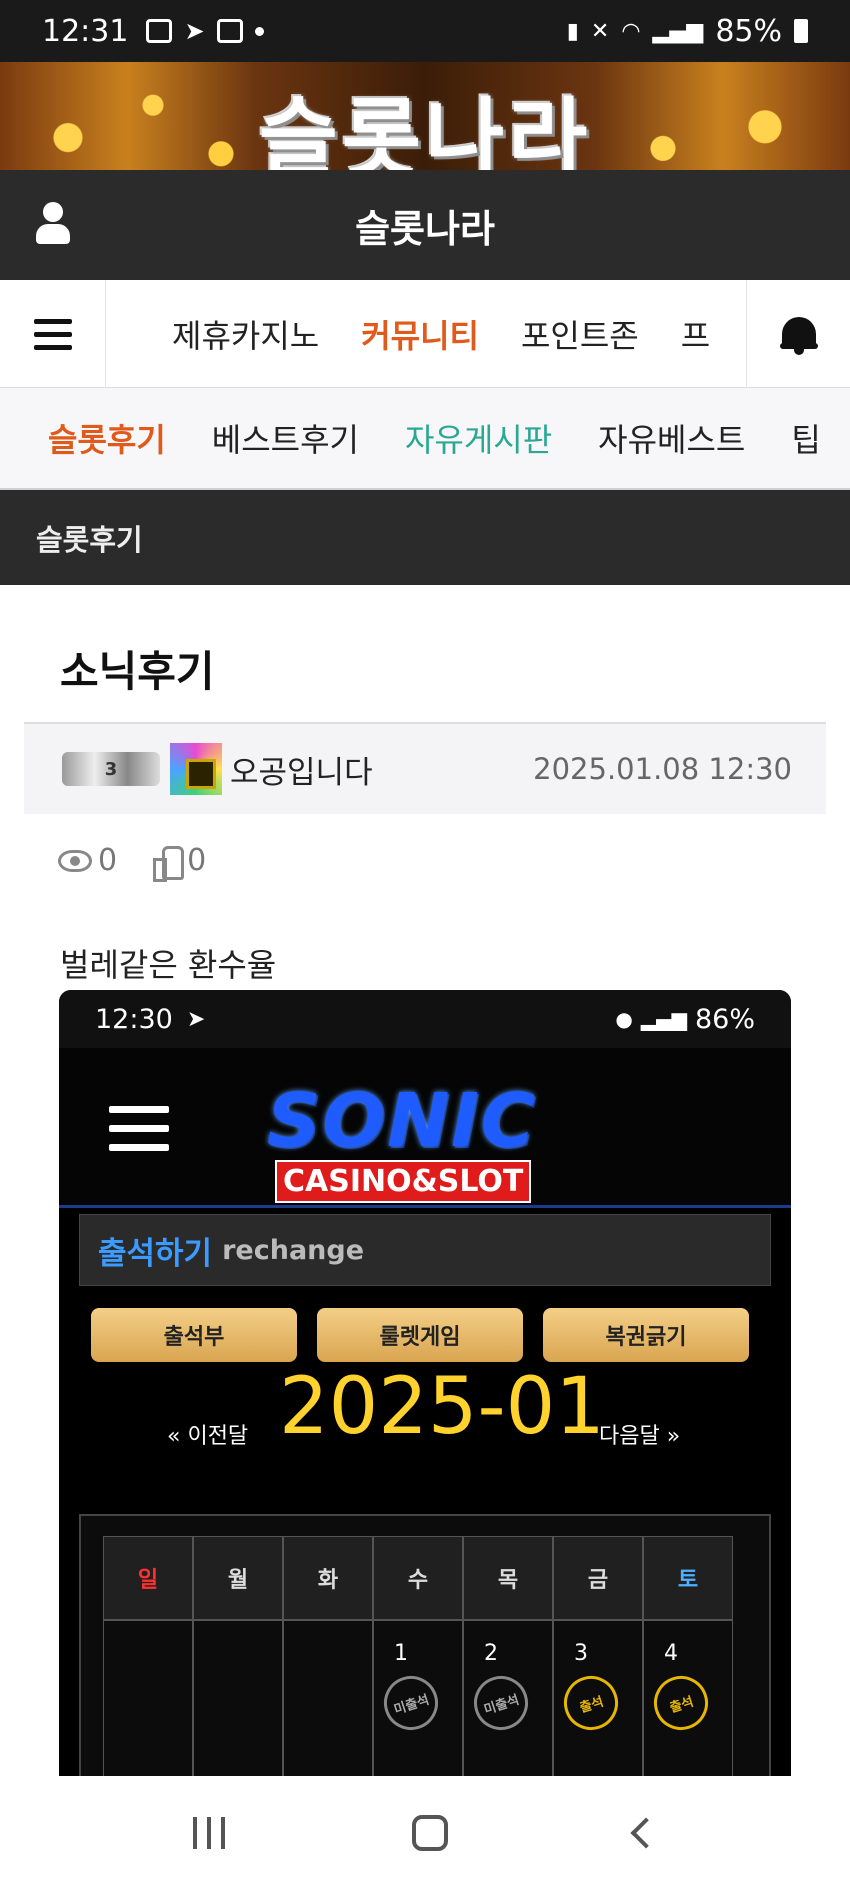  What do you see at coordinates (53, 224) in the screenshot?
I see `user-icon` at bounding box center [53, 224].